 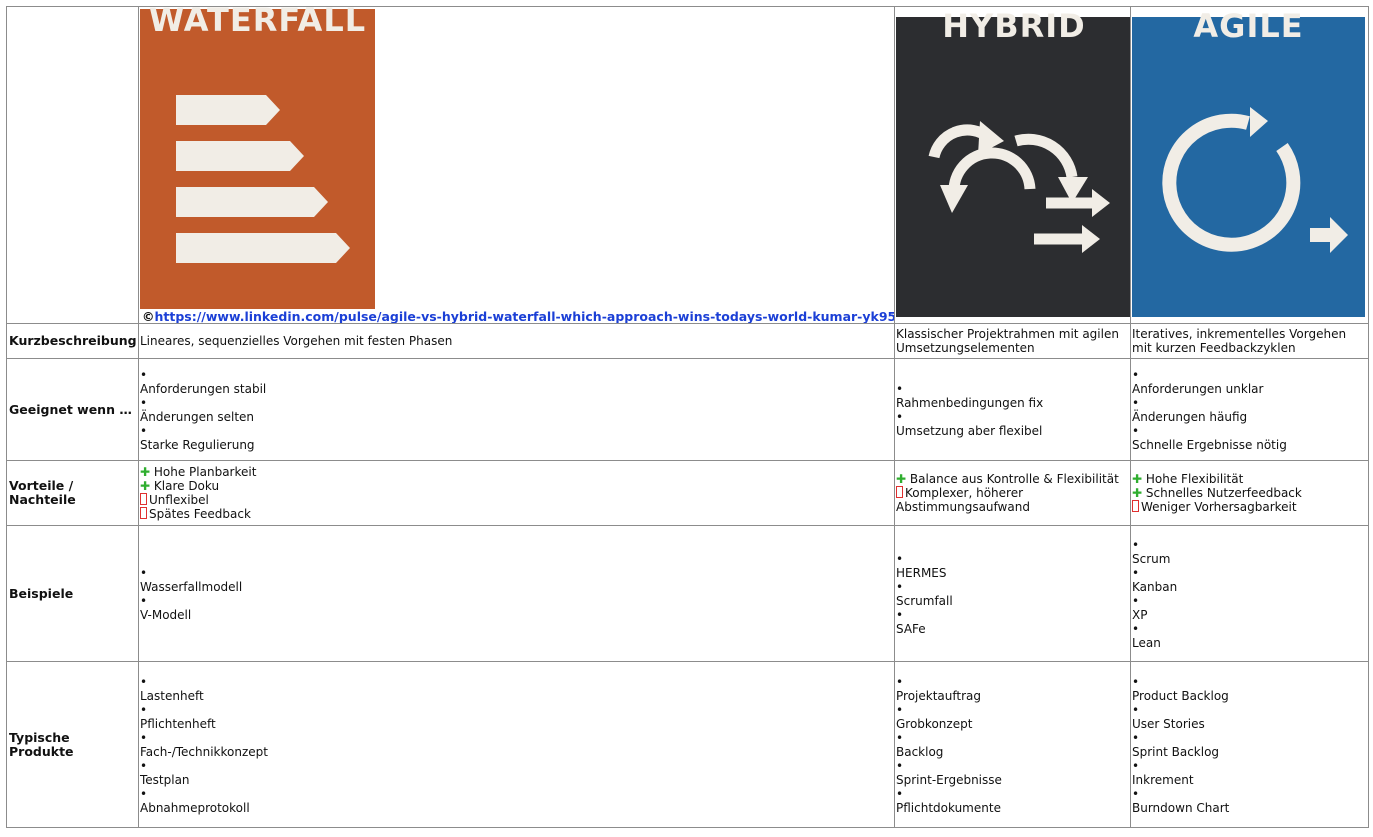 What do you see at coordinates (178, 723) in the screenshot?
I see `list-item: Pflichtenheft` at bounding box center [178, 723].